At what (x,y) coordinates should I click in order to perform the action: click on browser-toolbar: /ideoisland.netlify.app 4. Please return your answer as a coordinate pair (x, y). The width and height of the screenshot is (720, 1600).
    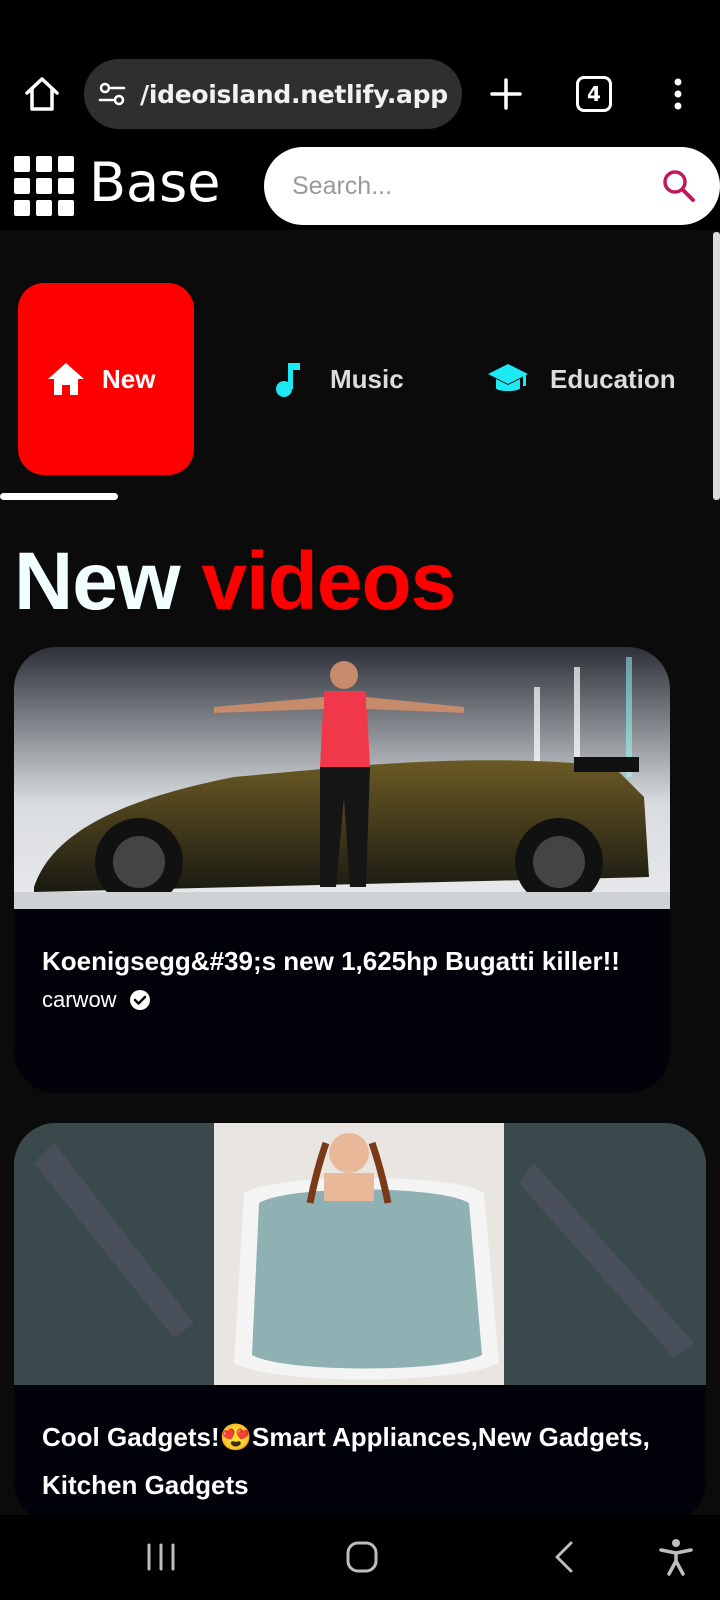
    Looking at the image, I should click on (360, 71).